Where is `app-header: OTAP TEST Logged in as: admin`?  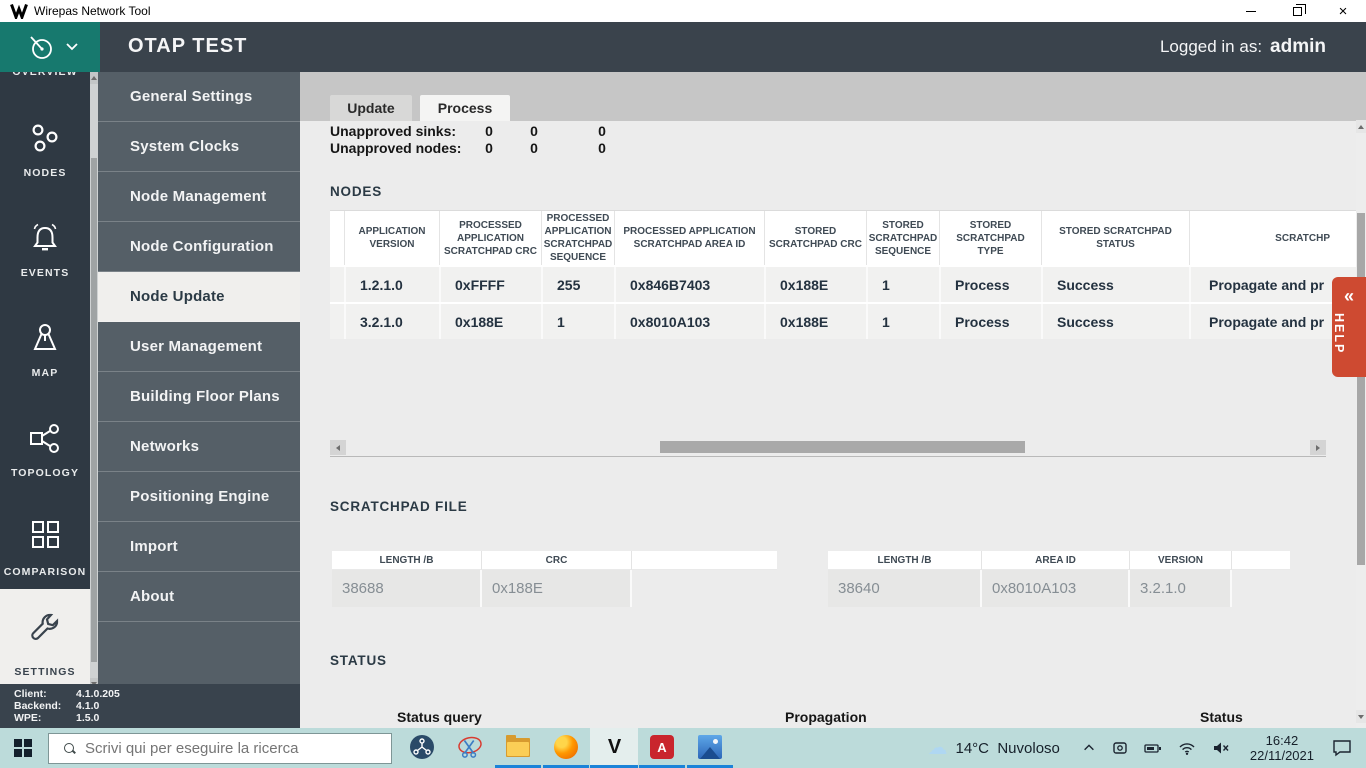 app-header: OTAP TEST Logged in as: admin is located at coordinates (683, 47).